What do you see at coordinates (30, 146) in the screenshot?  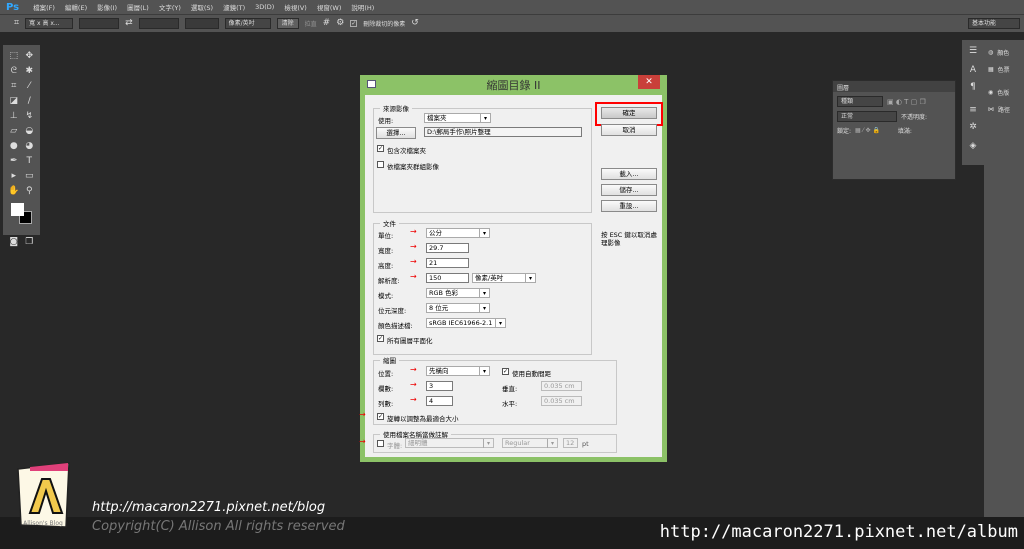 I see `dodge-icon: ◕` at bounding box center [30, 146].